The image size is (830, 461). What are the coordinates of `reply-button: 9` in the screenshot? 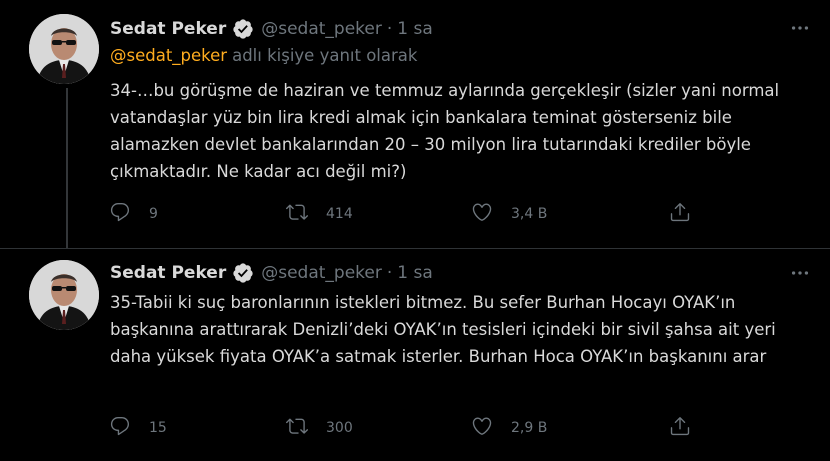 It's located at (133, 214).